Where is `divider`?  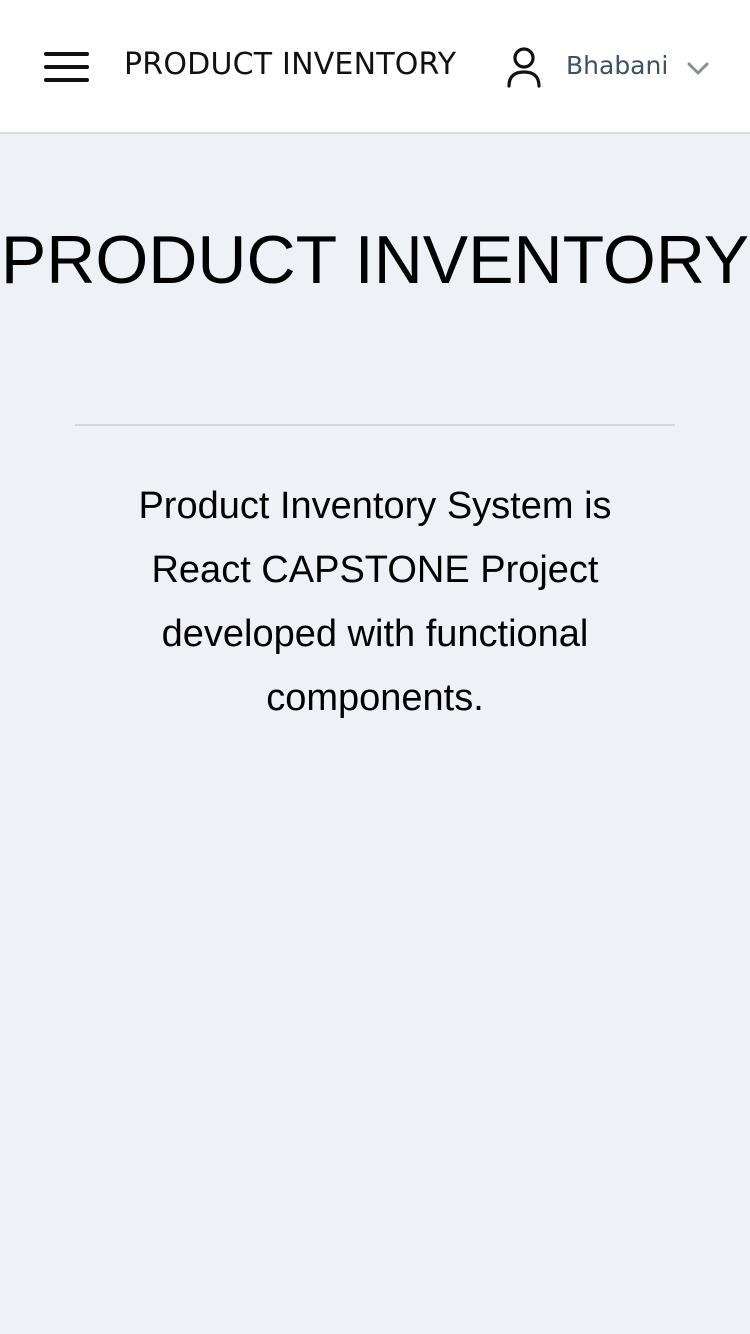 divider is located at coordinates (375, 425).